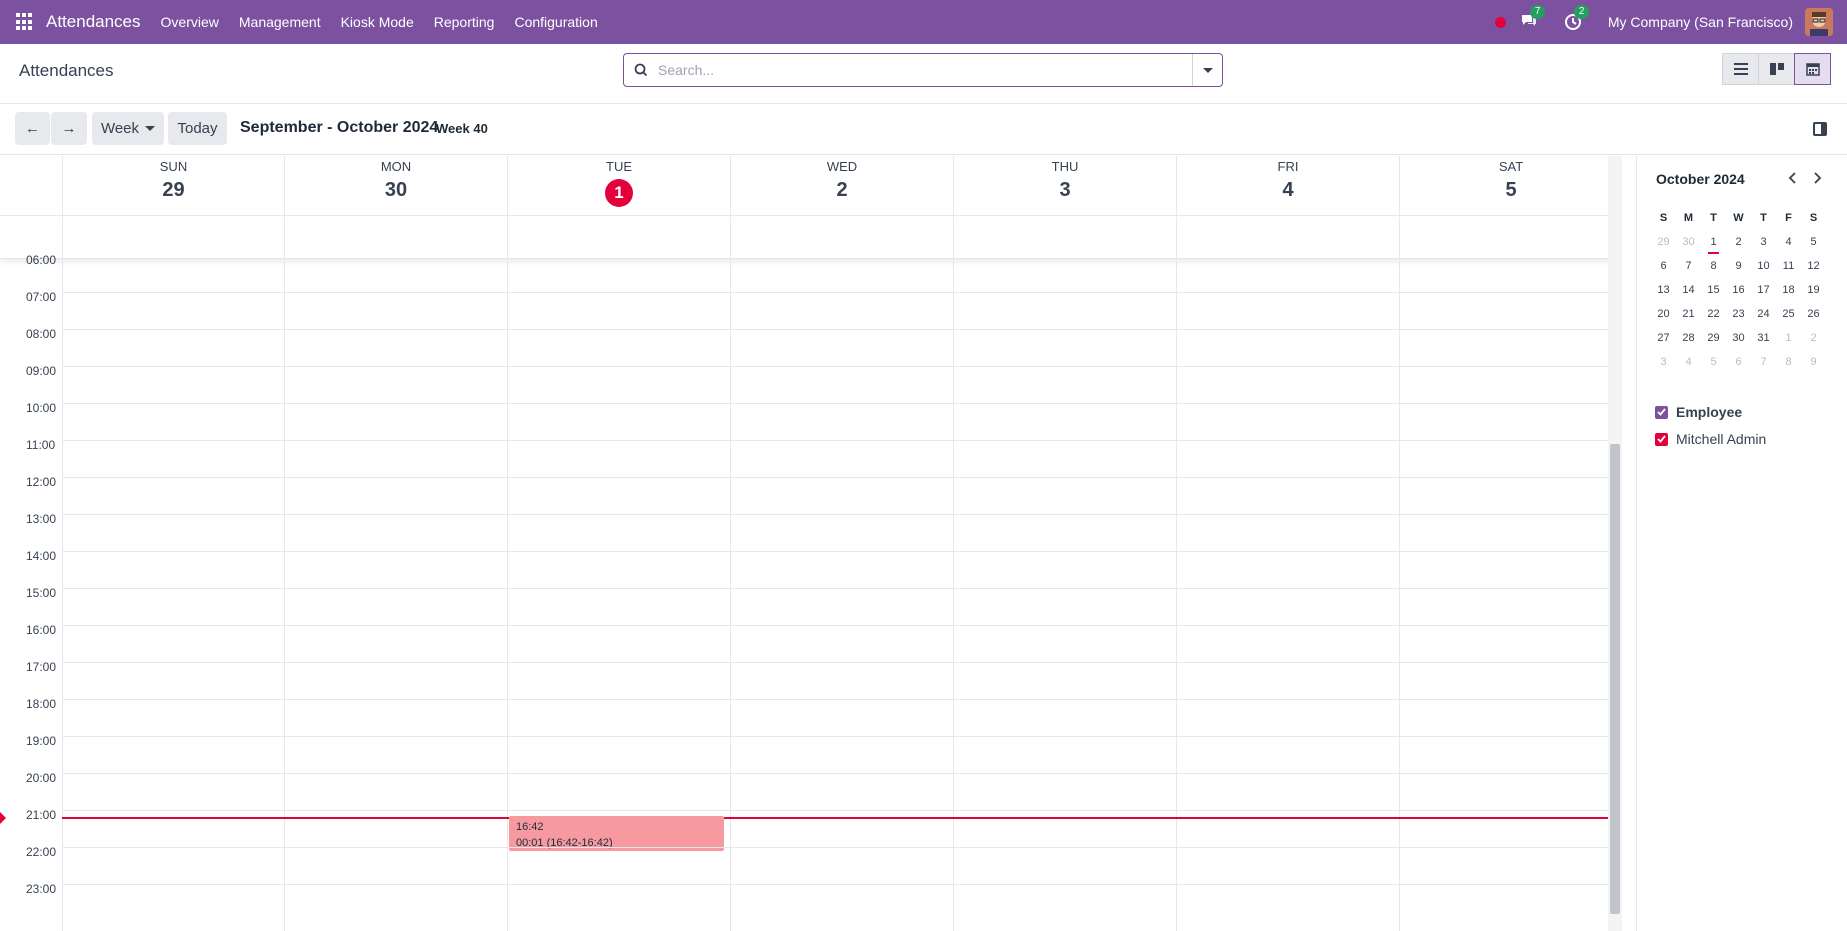 The image size is (1847, 931). What do you see at coordinates (1700, 22) in the screenshot?
I see `company-switcher: My Company (San Francisco)` at bounding box center [1700, 22].